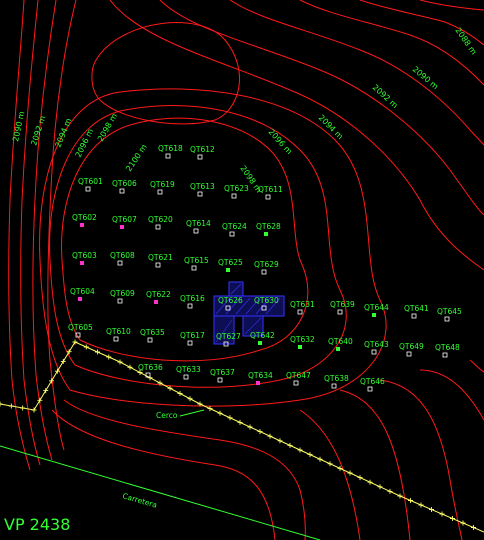  What do you see at coordinates (136, 157) in the screenshot?
I see `contour-elevation-label: 2100 m` at bounding box center [136, 157].